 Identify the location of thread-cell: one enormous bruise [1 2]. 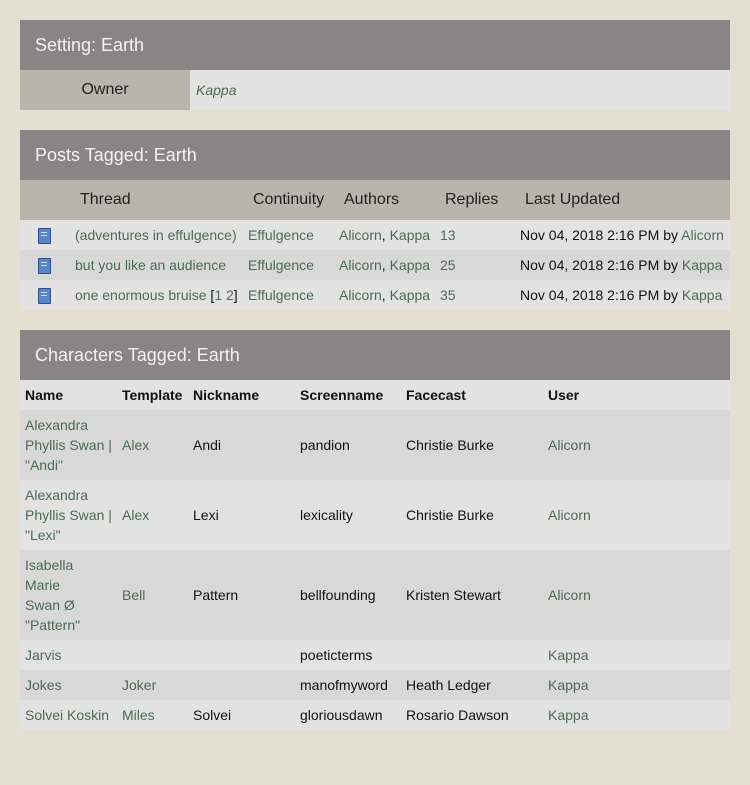
(156, 295).